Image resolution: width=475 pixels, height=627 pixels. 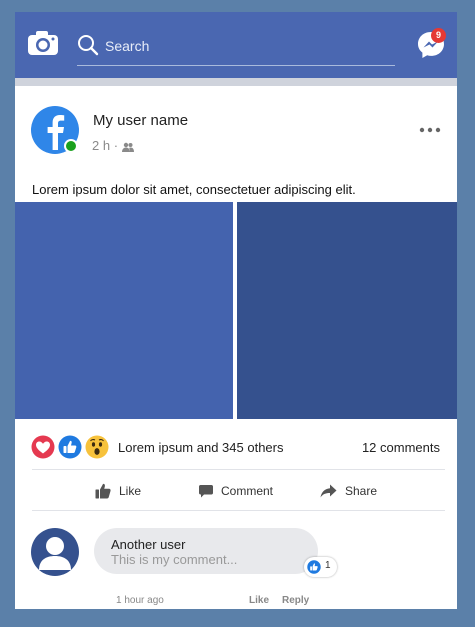 What do you see at coordinates (430, 130) in the screenshot?
I see `more-options-icon` at bounding box center [430, 130].